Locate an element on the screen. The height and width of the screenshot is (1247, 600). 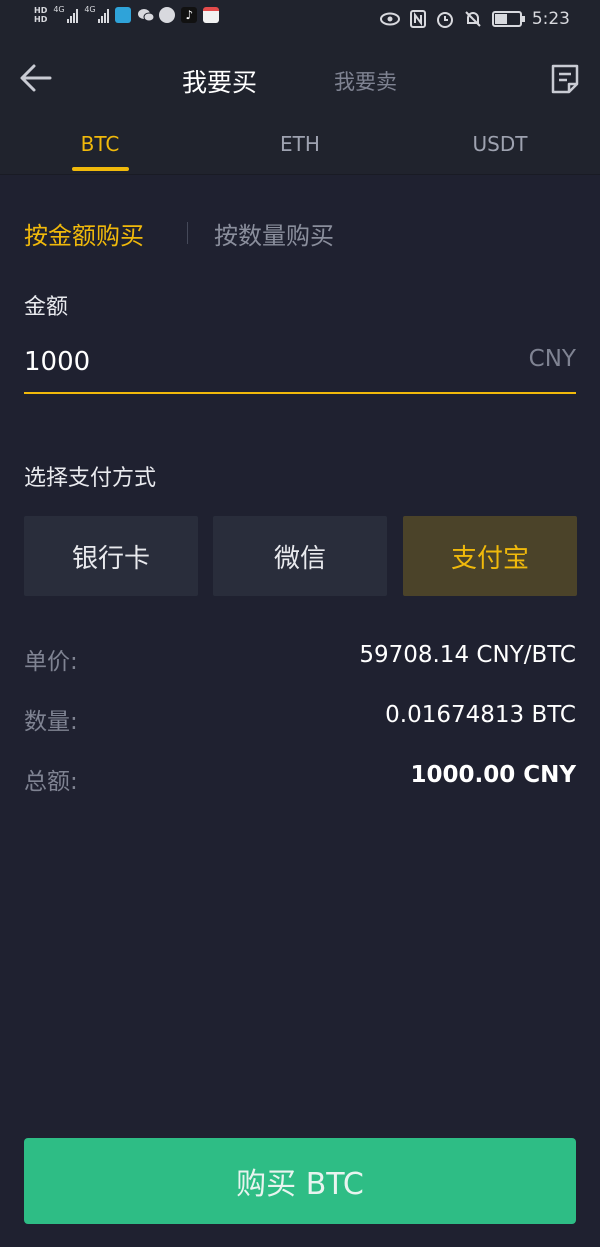
amount-underline is located at coordinates (300, 393).